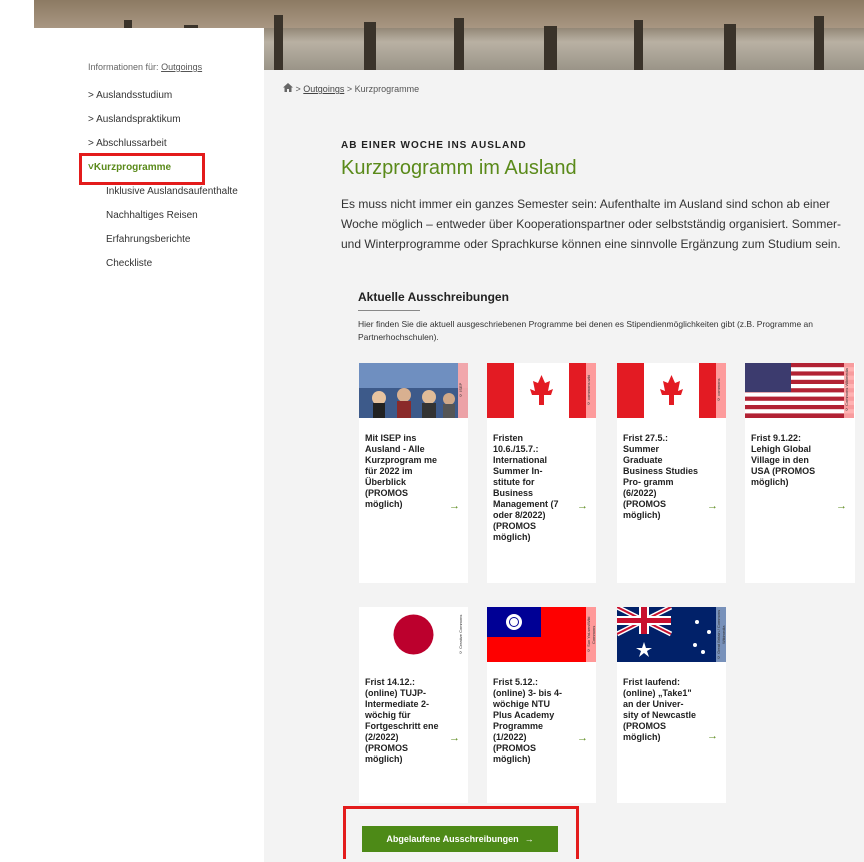  What do you see at coordinates (289, 88) in the screenshot?
I see `home-icon` at bounding box center [289, 88].